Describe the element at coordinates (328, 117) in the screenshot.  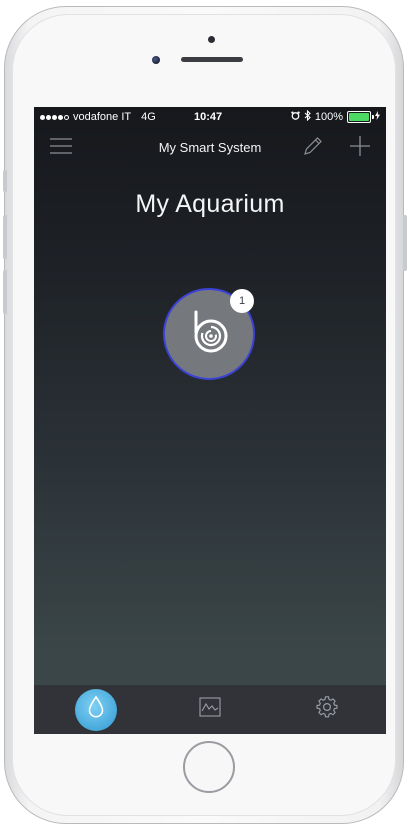
I see `battery-percent: 100%` at that location.